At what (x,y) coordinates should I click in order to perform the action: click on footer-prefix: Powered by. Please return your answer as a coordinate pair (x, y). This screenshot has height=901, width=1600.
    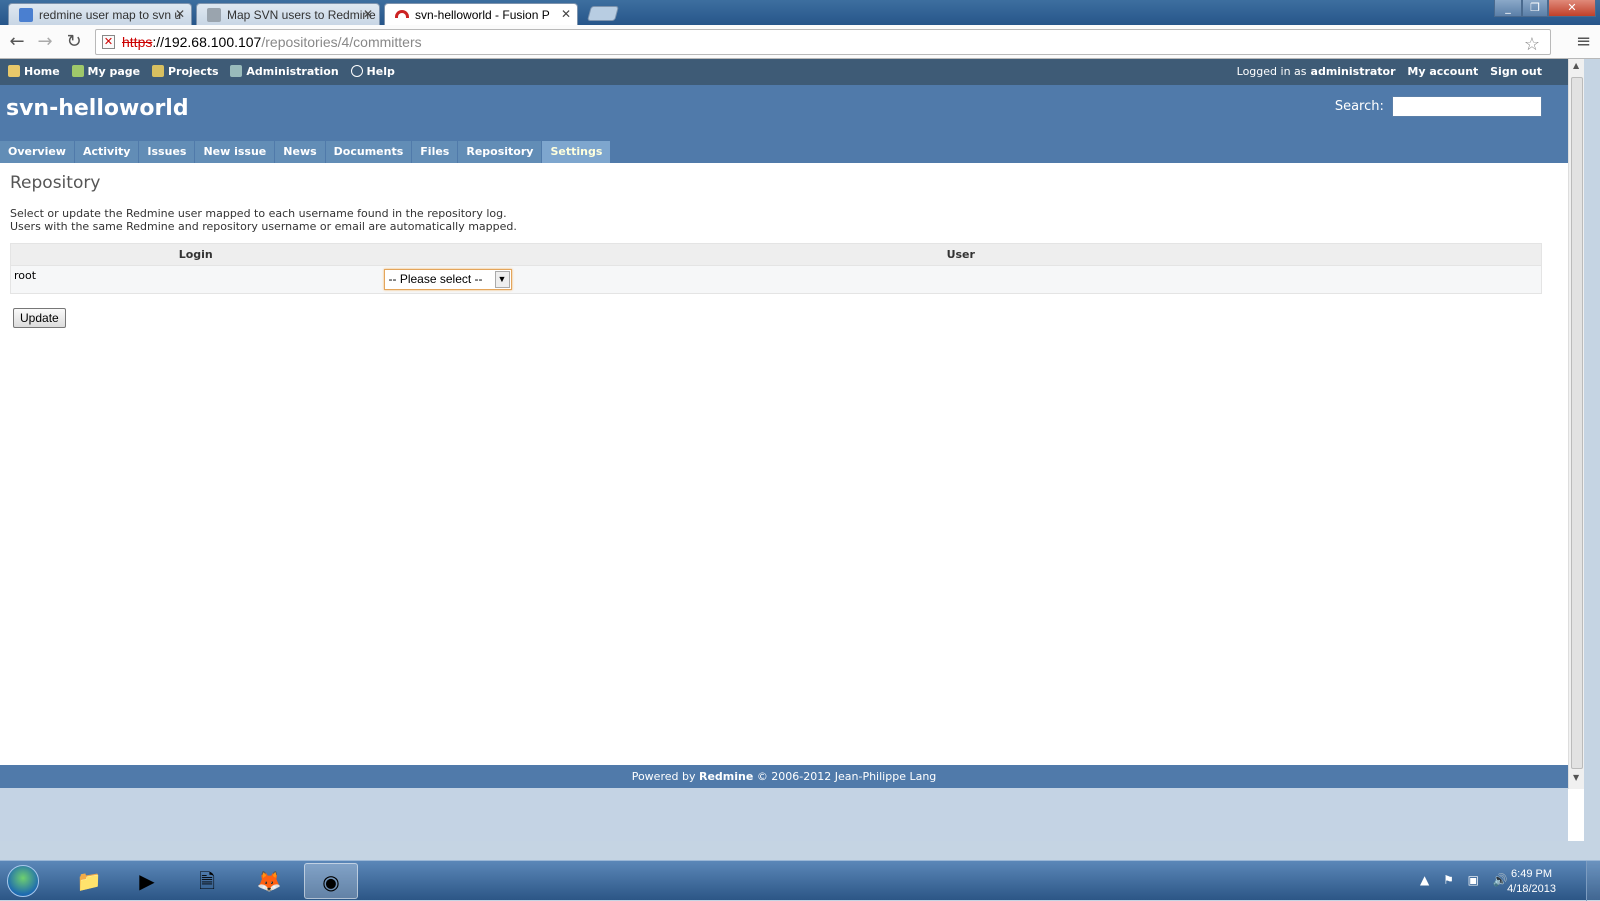
    Looking at the image, I should click on (663, 776).